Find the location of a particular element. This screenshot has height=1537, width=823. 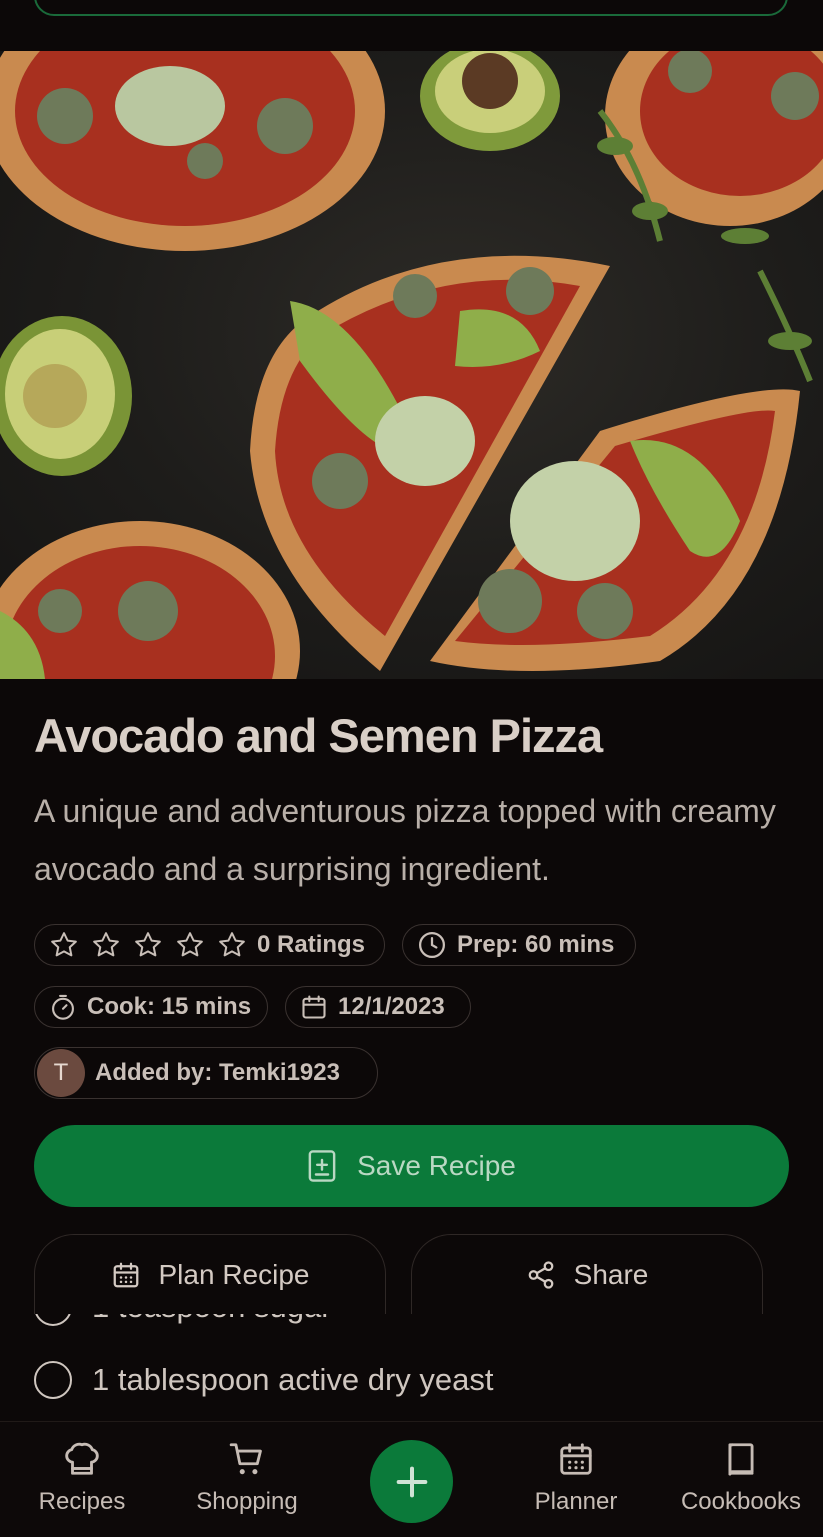

plan-recipe-button: Plan Recipe is located at coordinates (210, 1274).